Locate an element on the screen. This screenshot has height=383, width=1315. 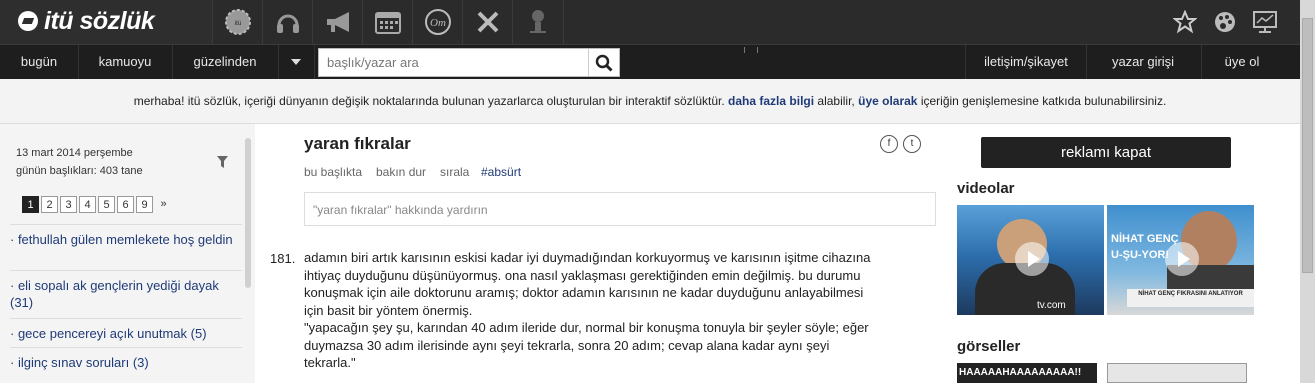
page-button: 4 is located at coordinates (87, 204).